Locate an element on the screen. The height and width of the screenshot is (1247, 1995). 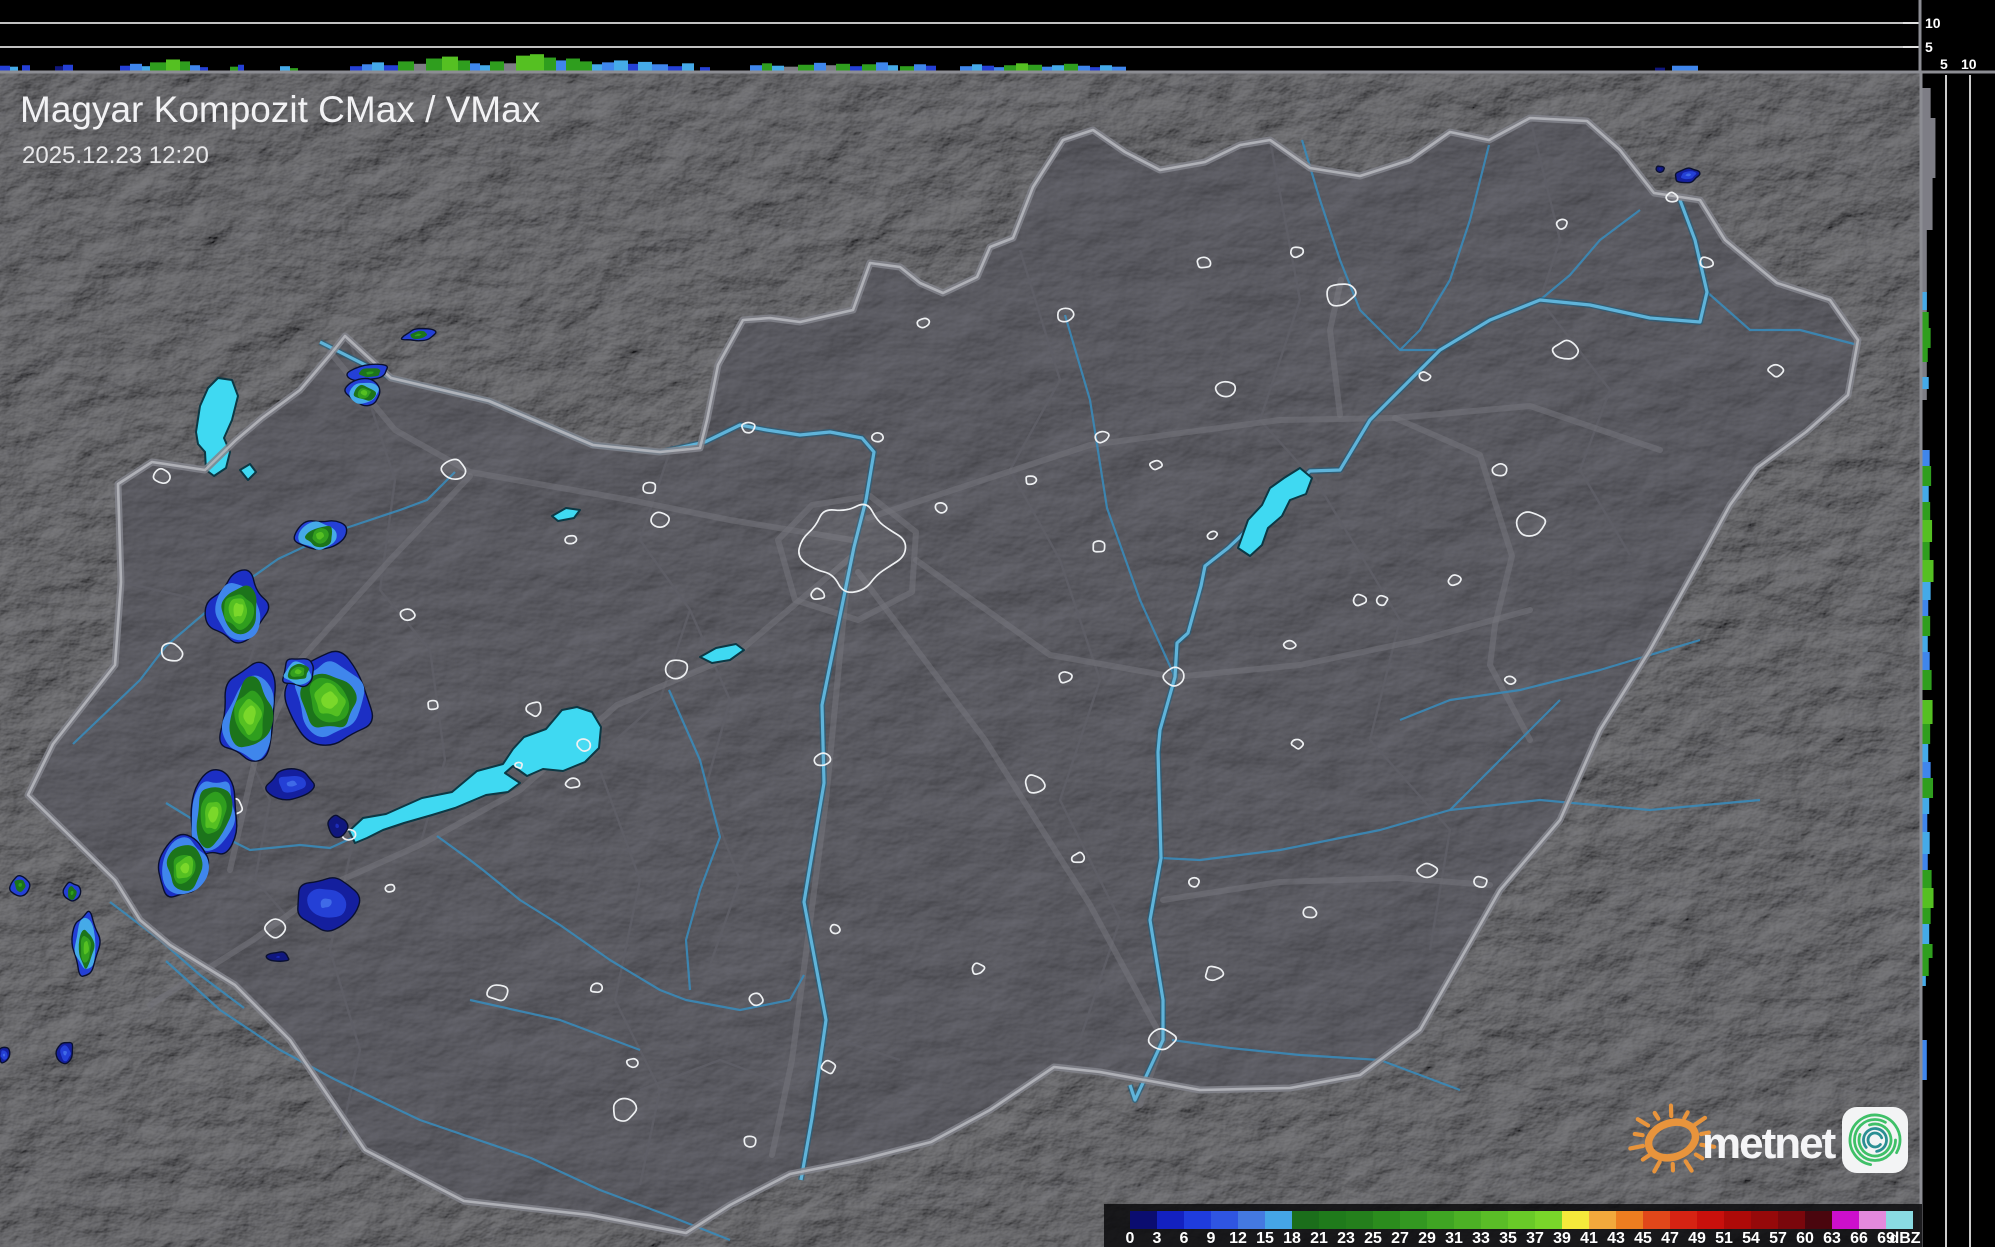
scale-tick-label: 0 is located at coordinates (1130, 1238).